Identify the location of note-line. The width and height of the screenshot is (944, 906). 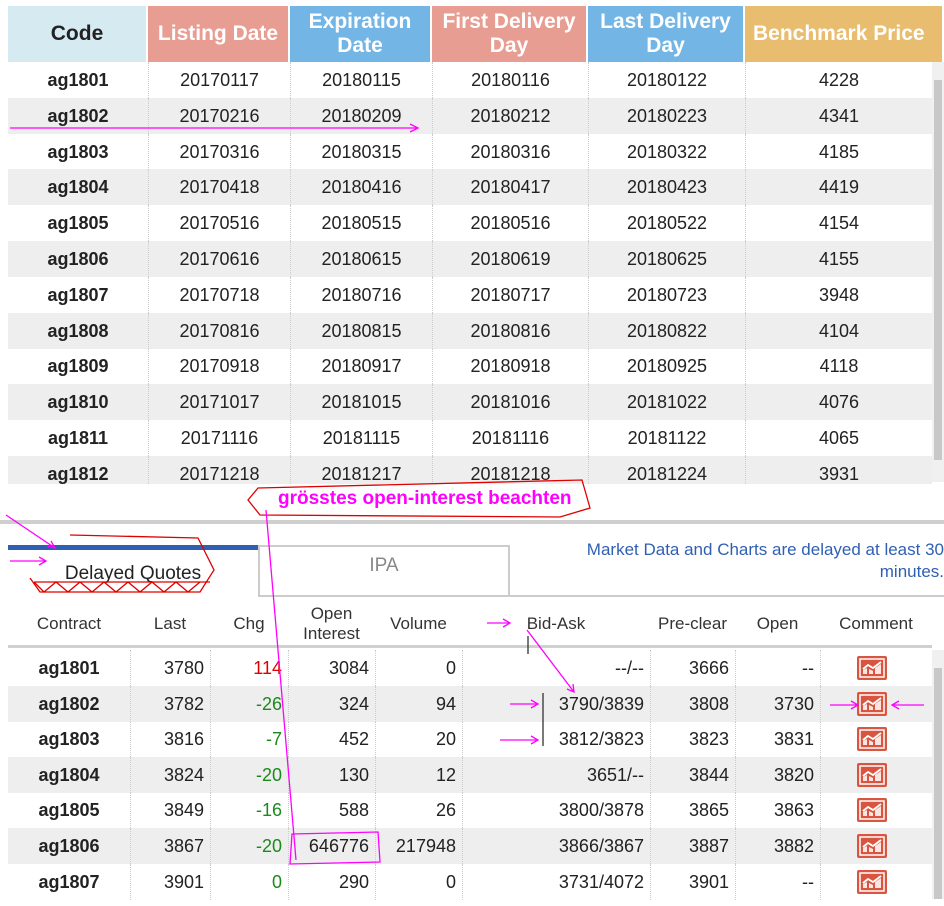
(281, 685).